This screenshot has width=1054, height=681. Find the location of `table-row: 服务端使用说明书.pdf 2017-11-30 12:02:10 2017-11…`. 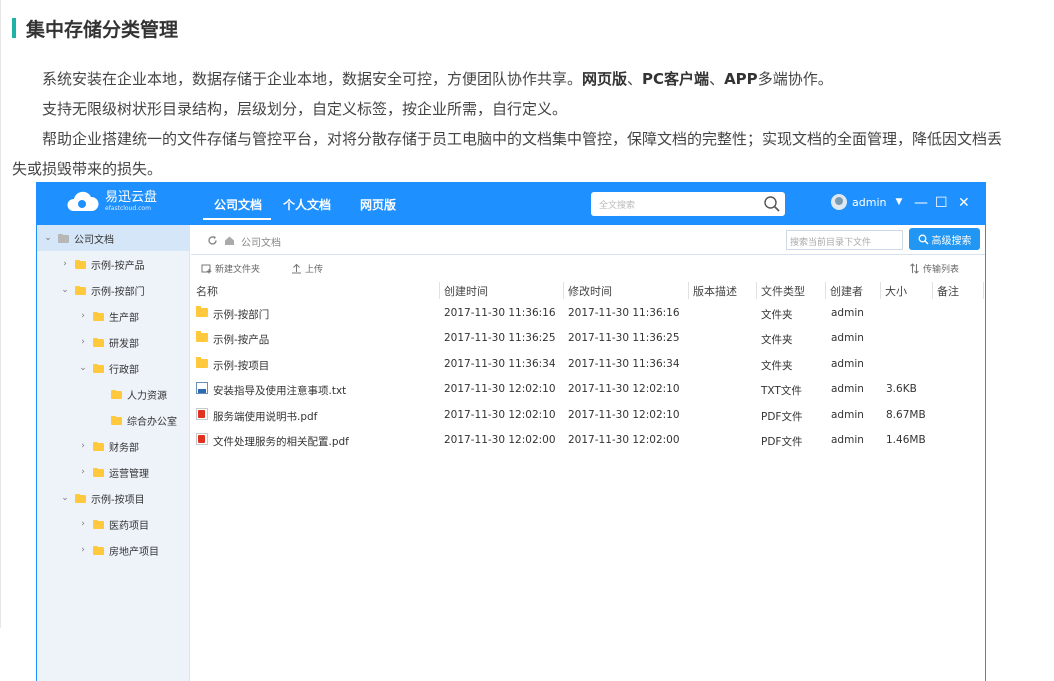

table-row: 服务端使用说明书.pdf 2017-11-30 12:02:10 2017-11… is located at coordinates (588, 415).